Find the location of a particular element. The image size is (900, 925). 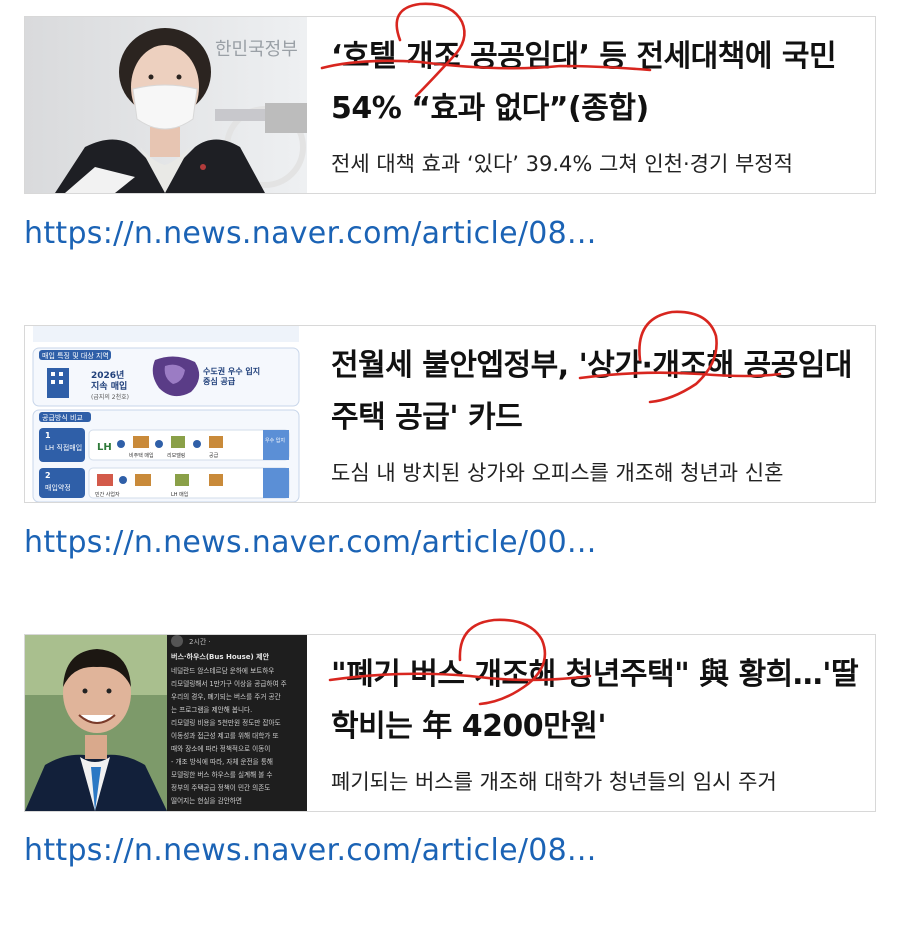

svg-text: - 개조 방식에 따라, 자체 운전을 통해 is located at coordinates (222, 761).